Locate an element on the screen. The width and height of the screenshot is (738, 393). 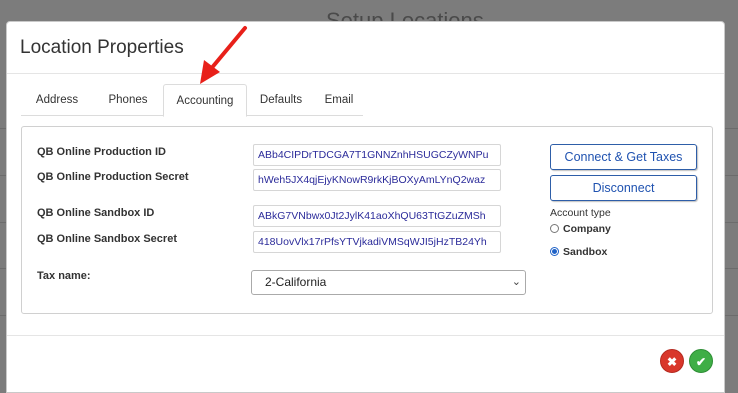
qb-production-secret-label: QB Online Production Secret is located at coordinates (113, 177).